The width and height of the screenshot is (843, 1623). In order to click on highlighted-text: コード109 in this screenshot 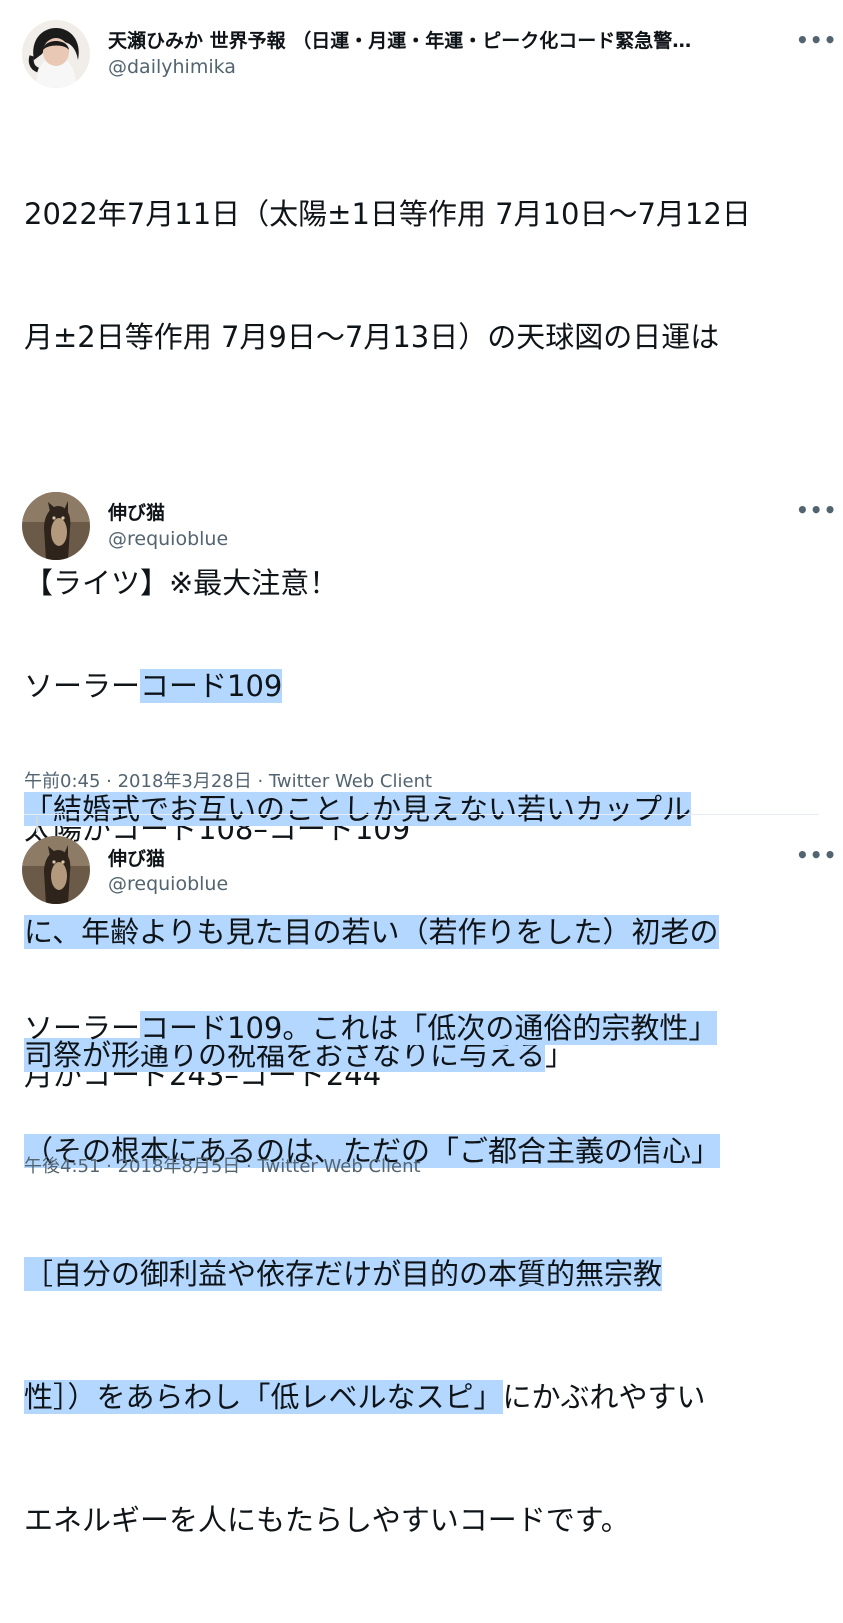, I will do `click(211, 686)`.